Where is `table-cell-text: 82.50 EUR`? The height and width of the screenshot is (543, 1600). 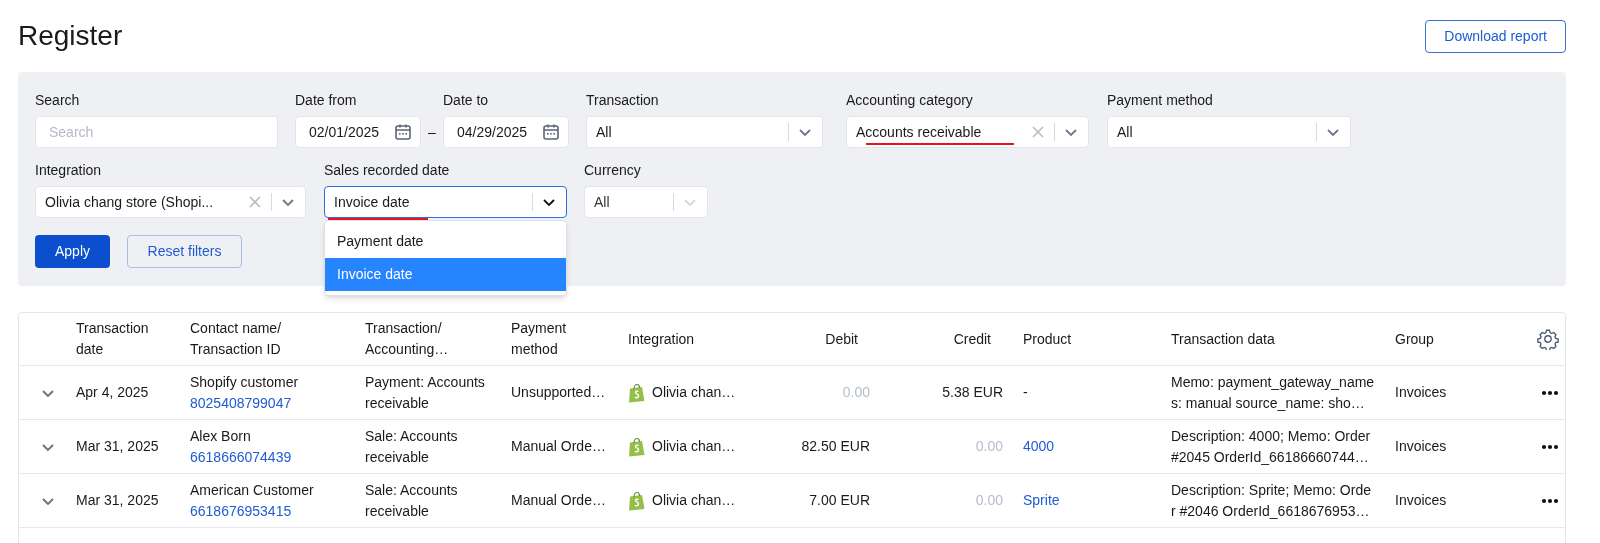 table-cell-text: 82.50 EUR is located at coordinates (835, 446).